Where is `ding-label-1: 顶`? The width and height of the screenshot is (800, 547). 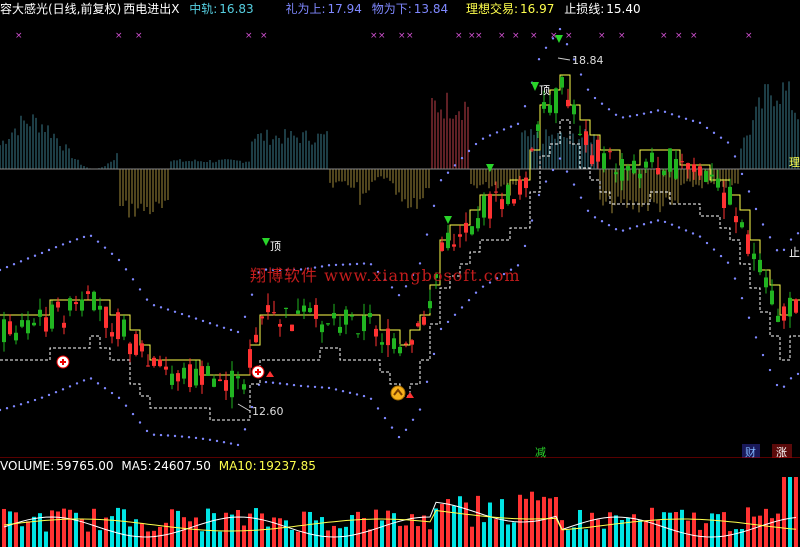
ding-label-1: 顶 is located at coordinates (275, 246).